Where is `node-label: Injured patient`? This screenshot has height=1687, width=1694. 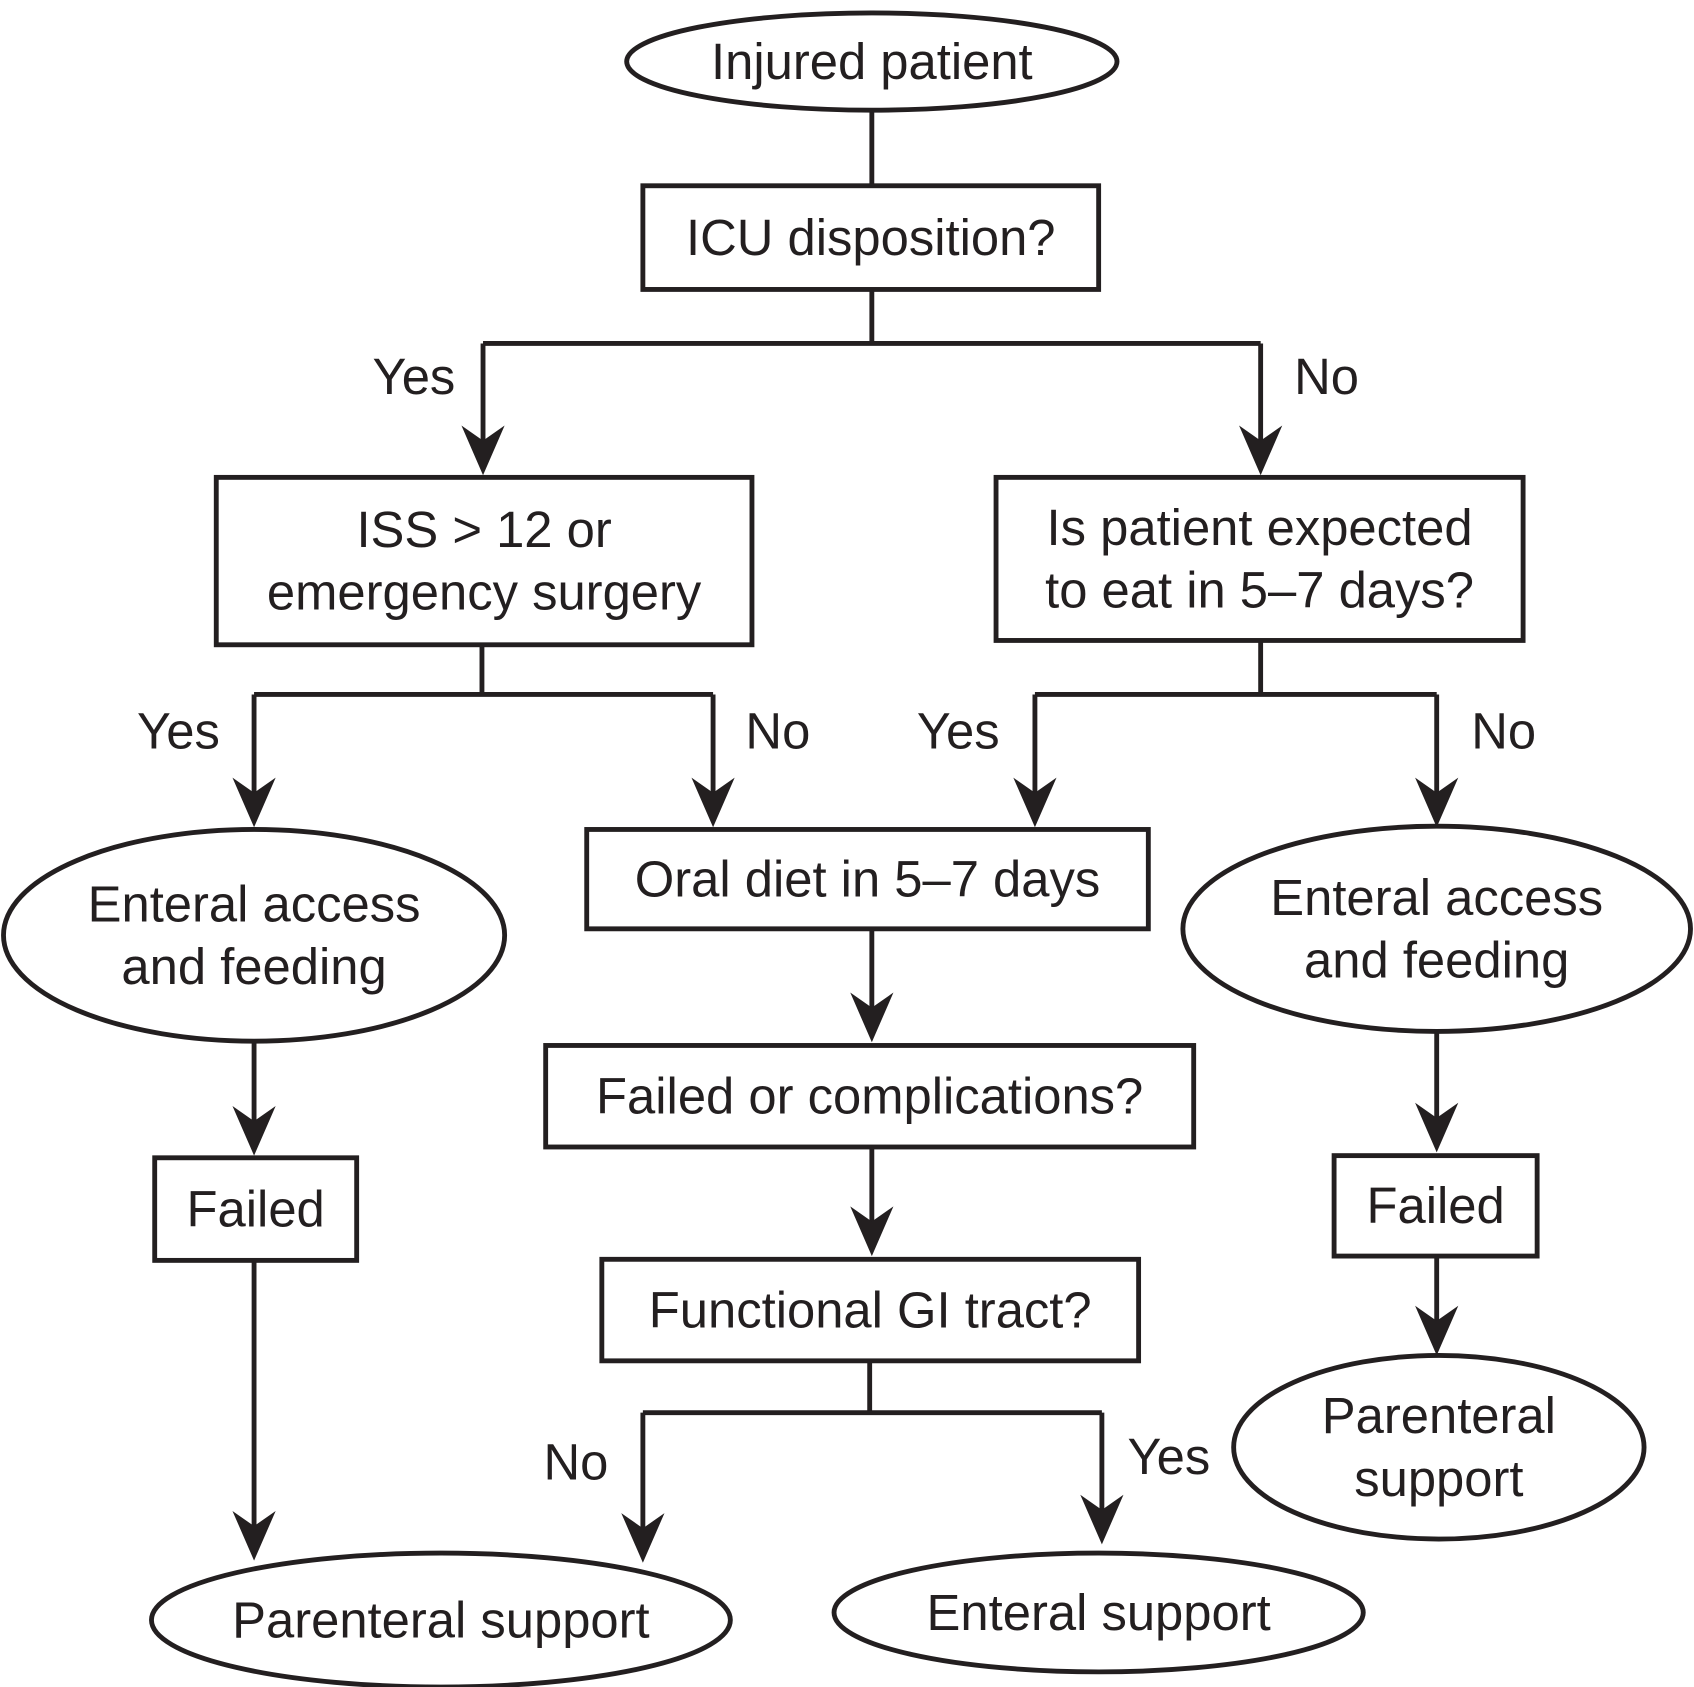 node-label: Injured patient is located at coordinates (872, 61).